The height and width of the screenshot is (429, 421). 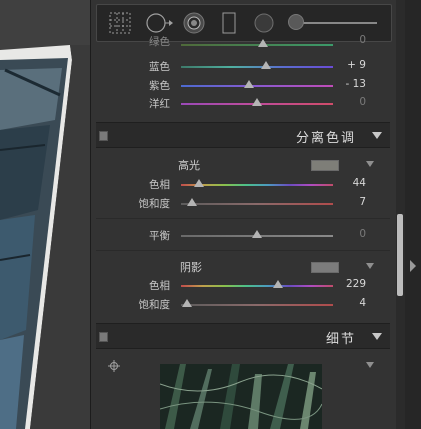 I want to click on hsl-row-blue: 蓝色 + 9, so click(x=243, y=67).